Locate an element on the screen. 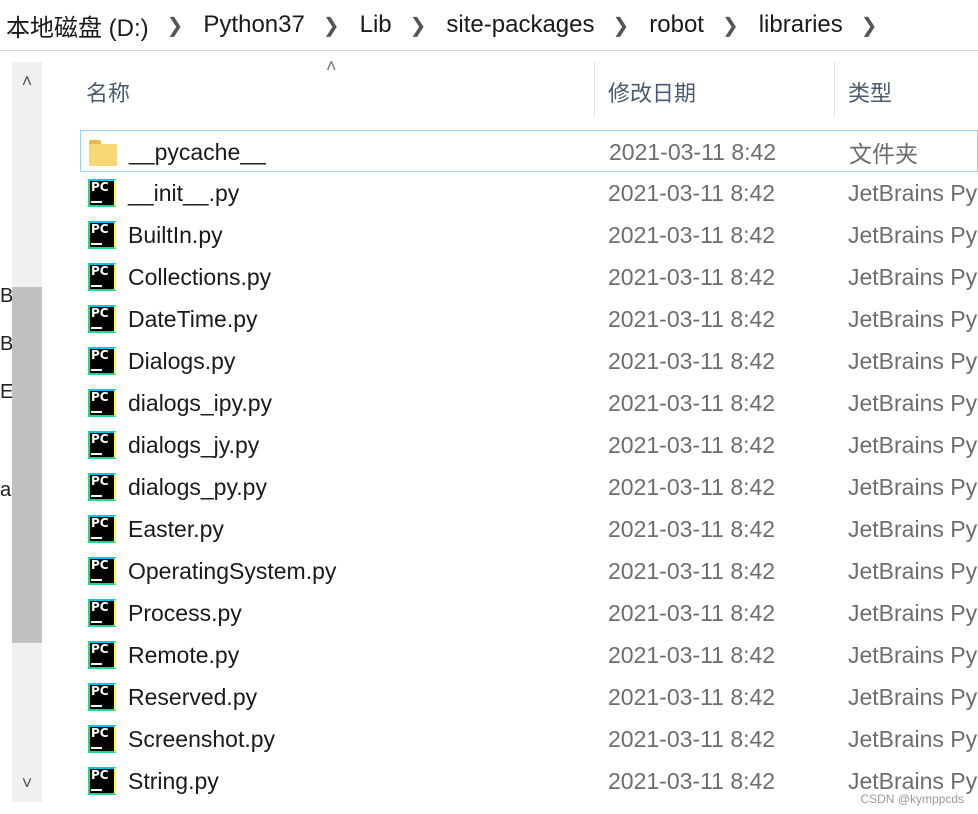  breadcrumb-item-site-packages: site-packages ❯ is located at coordinates (541, 25).